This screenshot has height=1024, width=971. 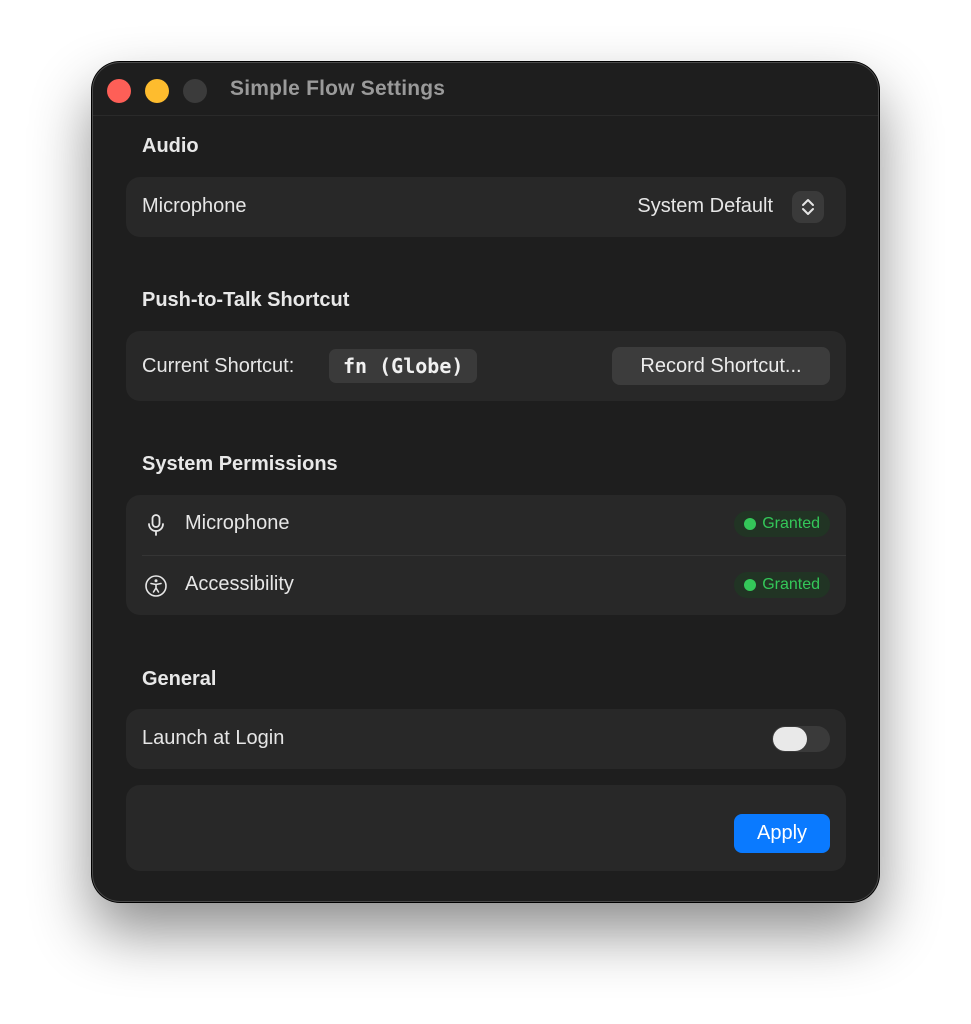 I want to click on toggle-knob, so click(x=790, y=739).